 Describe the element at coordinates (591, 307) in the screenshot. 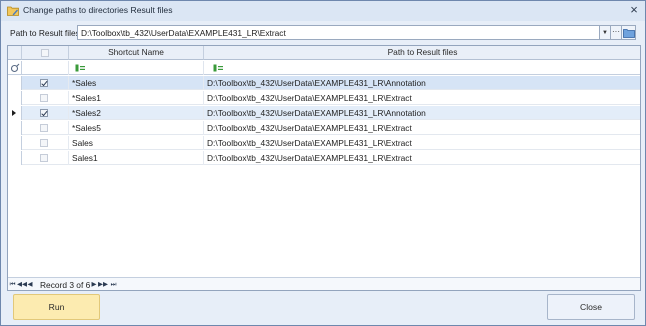

I see `close-button: Close` at that location.